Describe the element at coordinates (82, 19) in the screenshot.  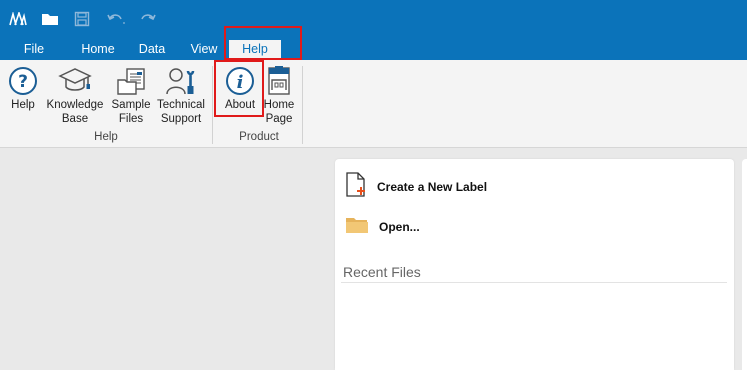
I see `save-icon` at that location.